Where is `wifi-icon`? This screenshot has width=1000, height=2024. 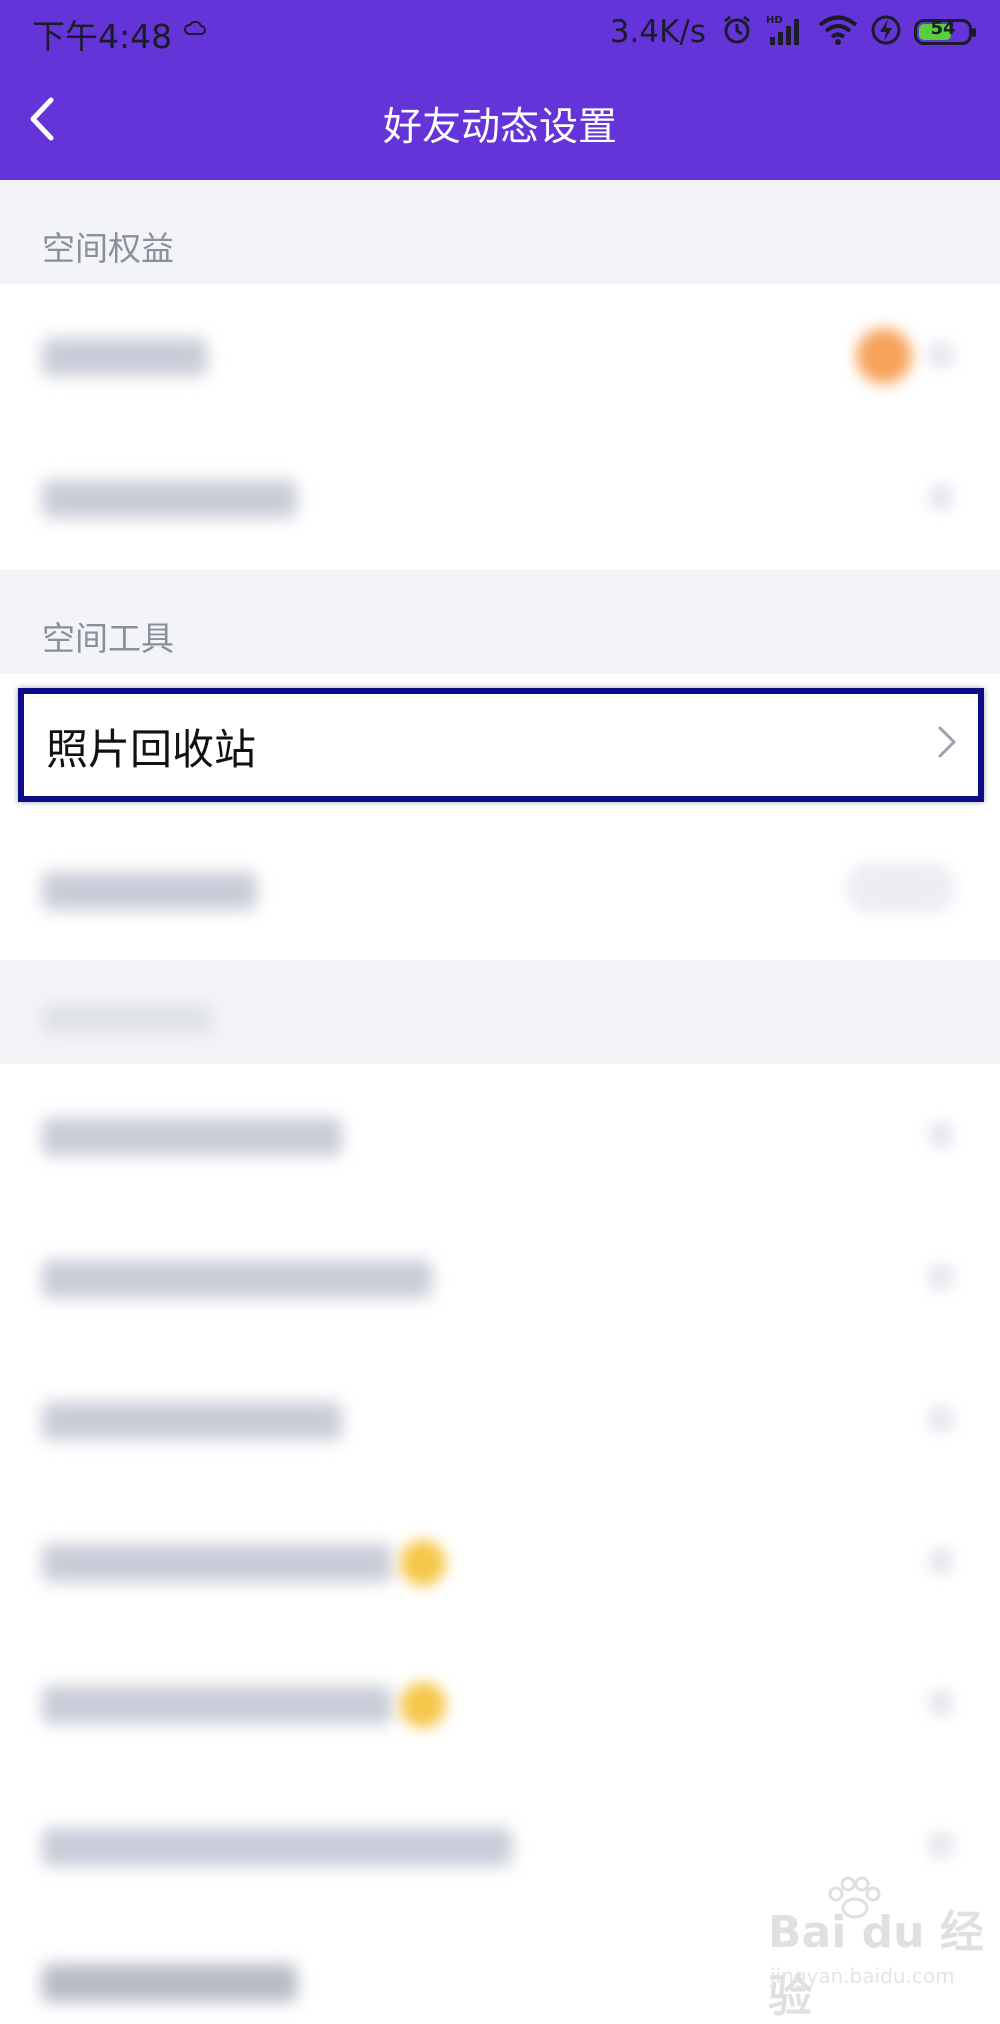 wifi-icon is located at coordinates (838, 32).